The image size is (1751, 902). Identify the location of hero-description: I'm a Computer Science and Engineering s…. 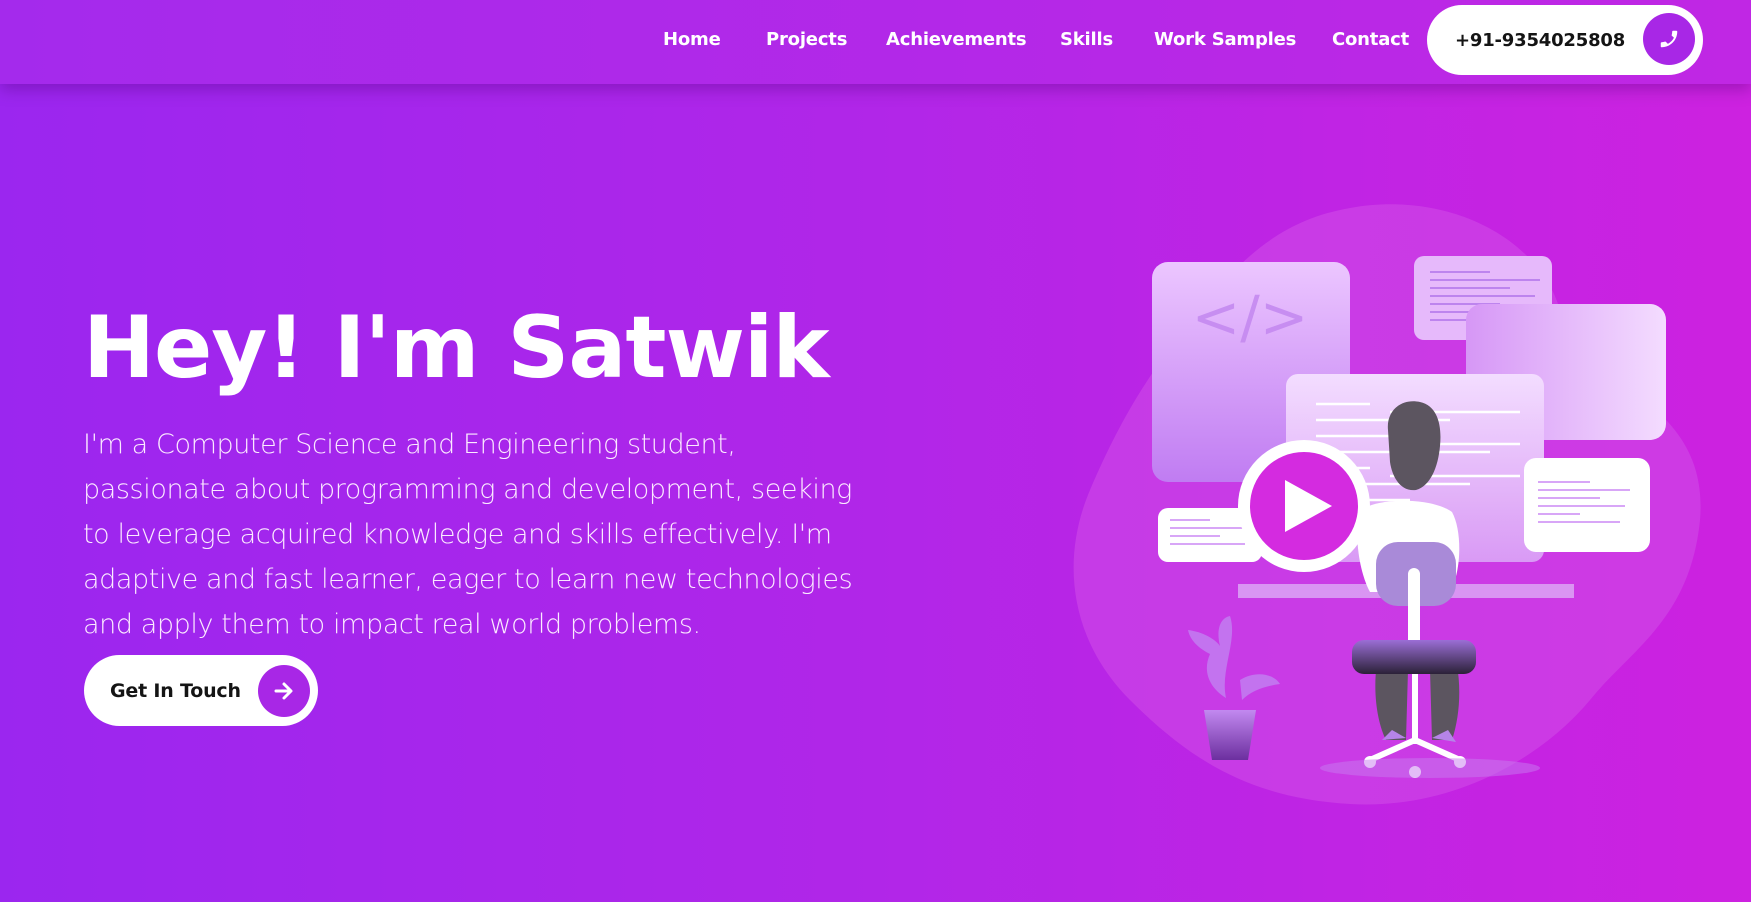
(468, 534).